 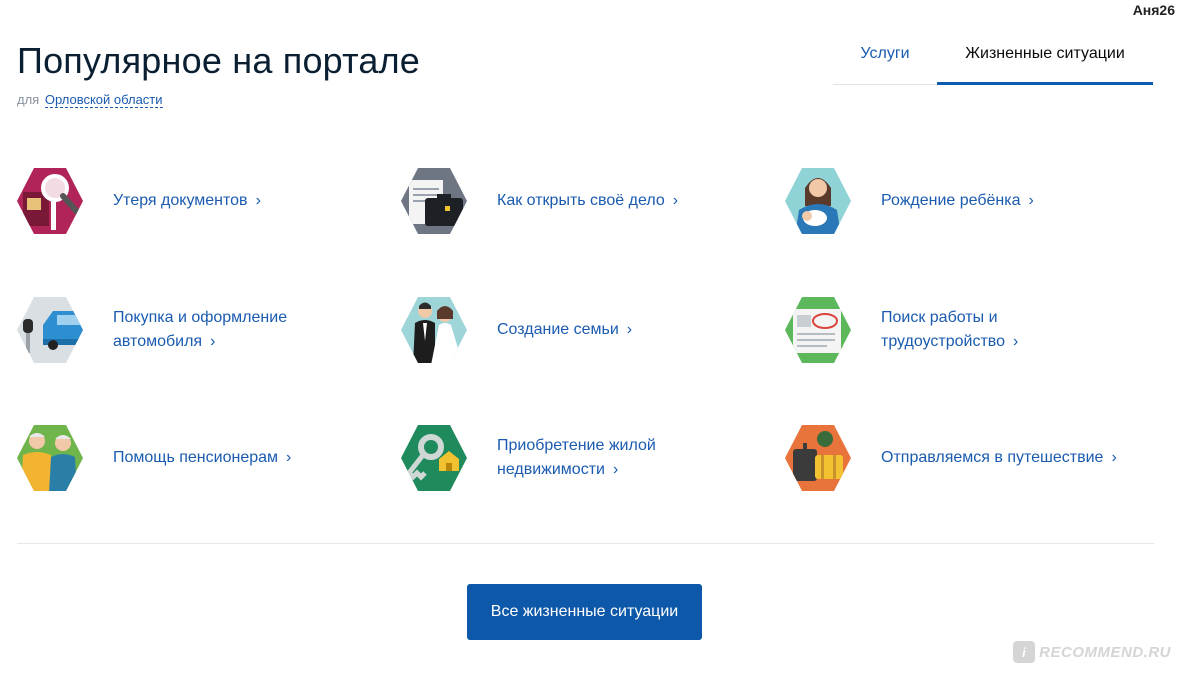 What do you see at coordinates (1045, 62) in the screenshot?
I see `tab-life-situations: Жизненные ситуации` at bounding box center [1045, 62].